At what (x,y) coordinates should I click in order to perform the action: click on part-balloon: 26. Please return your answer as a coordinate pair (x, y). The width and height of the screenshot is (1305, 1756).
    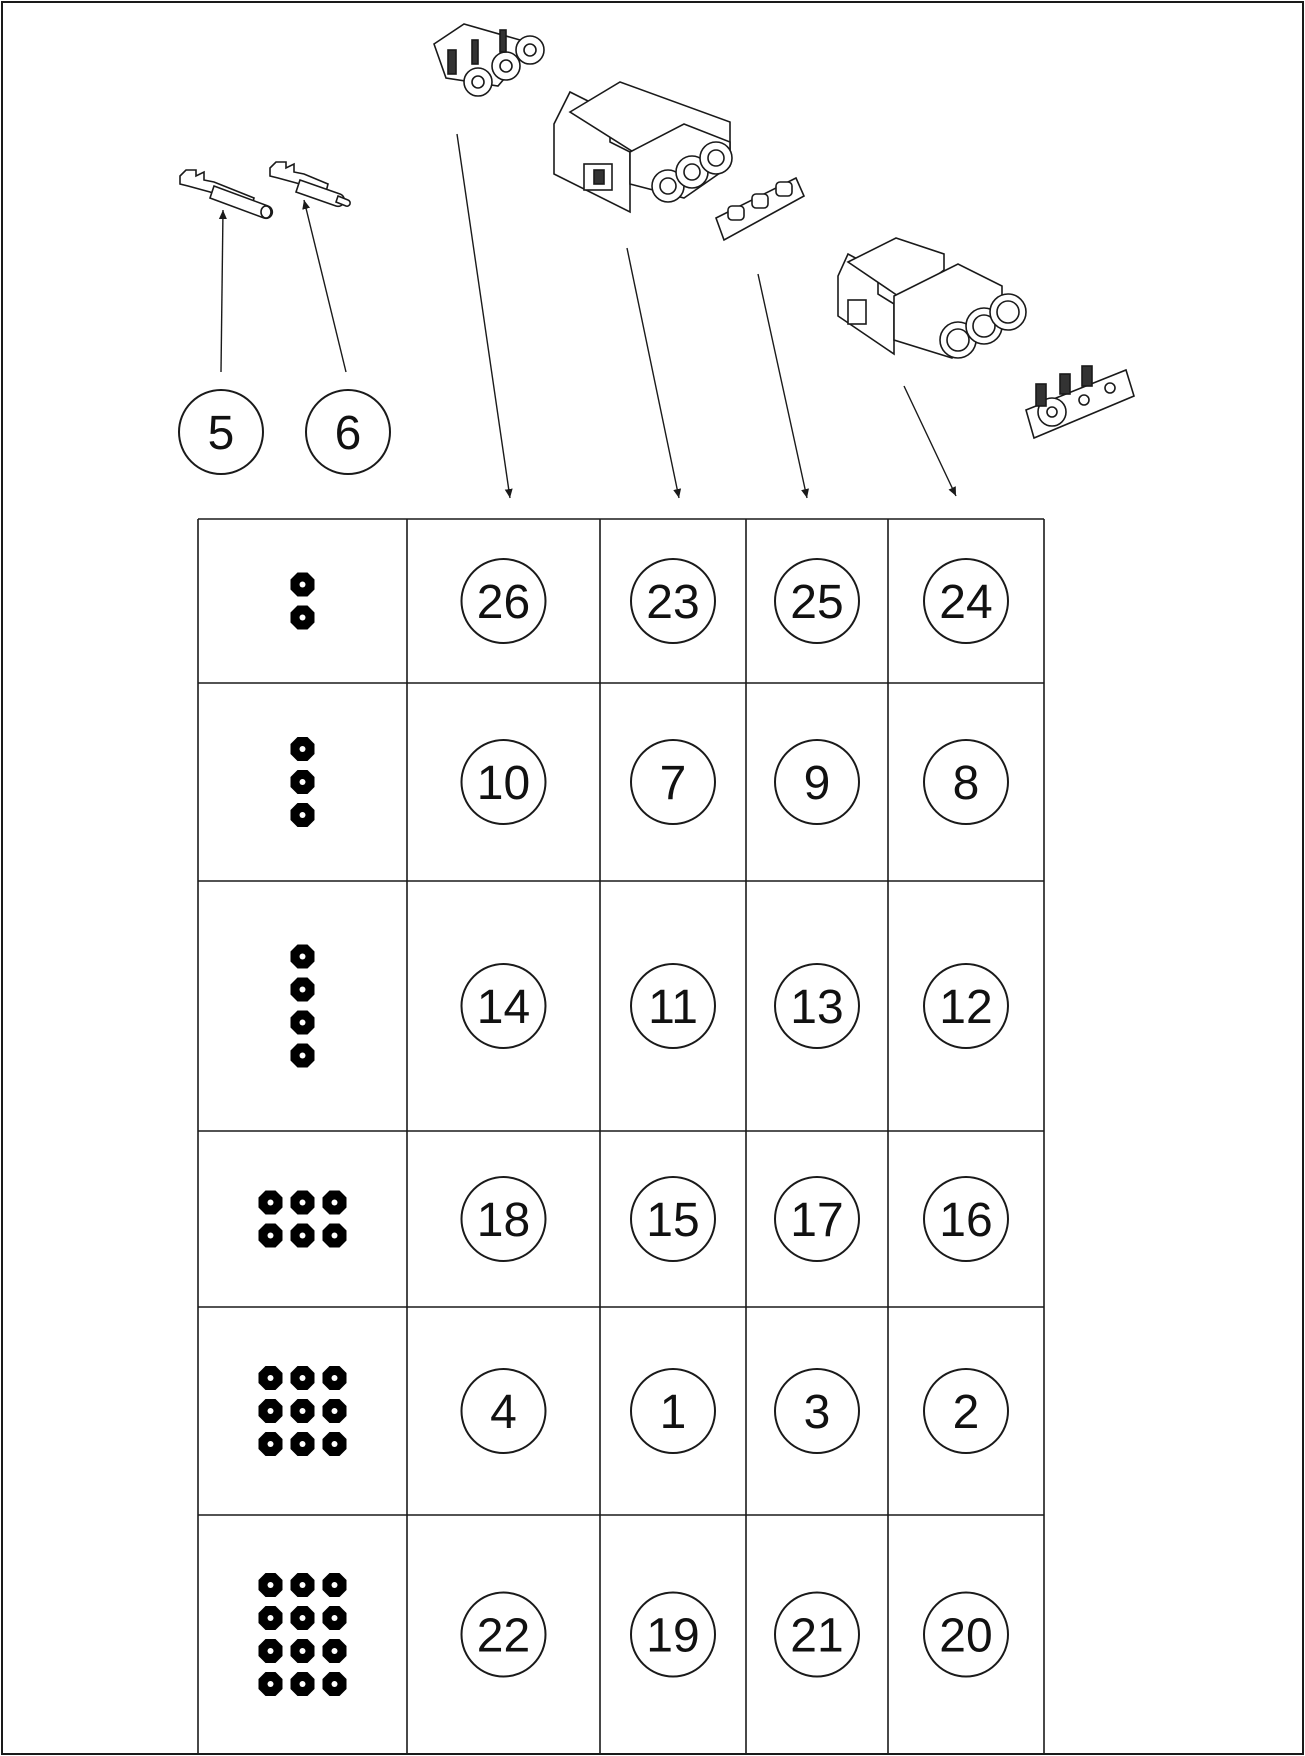
    Looking at the image, I should click on (503, 601).